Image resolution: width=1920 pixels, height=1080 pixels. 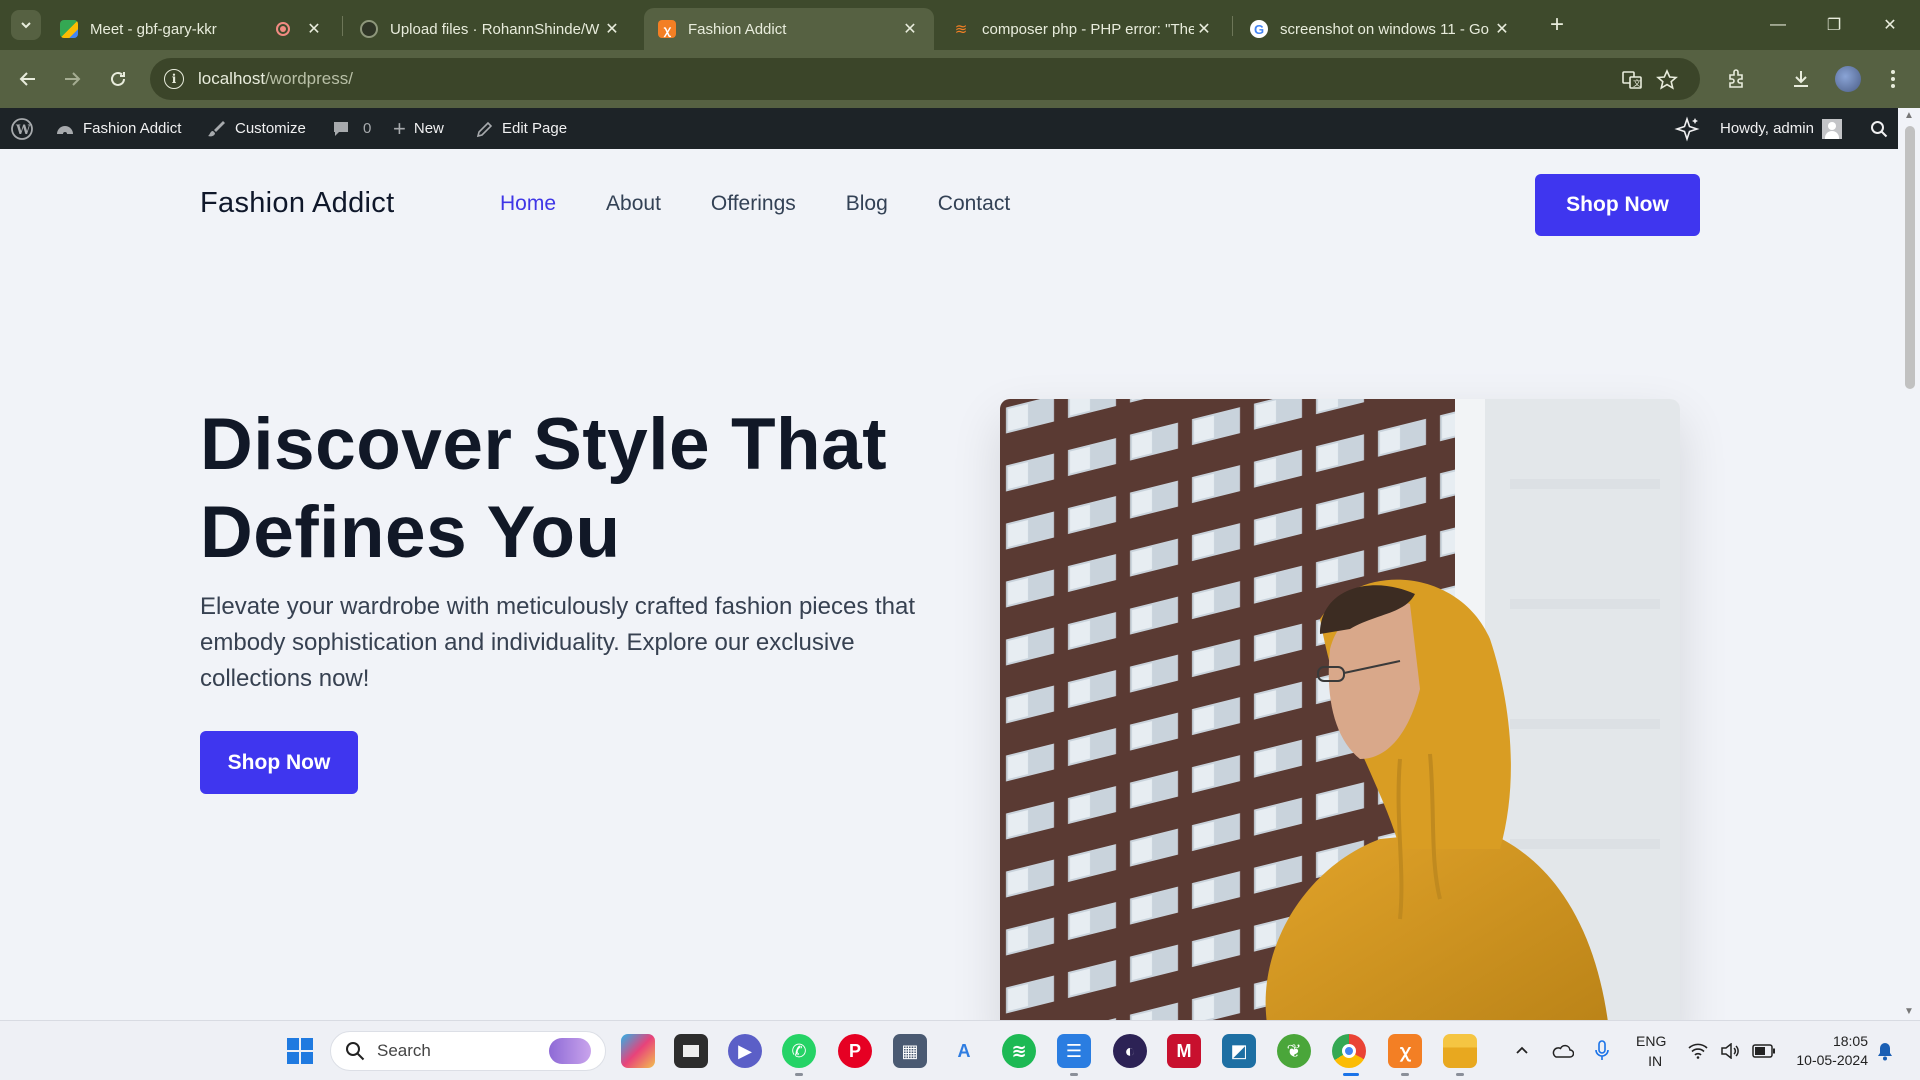 What do you see at coordinates (1381, 29) in the screenshot?
I see `tab-google: G screenshot on windows 11 - Go ✕` at bounding box center [1381, 29].